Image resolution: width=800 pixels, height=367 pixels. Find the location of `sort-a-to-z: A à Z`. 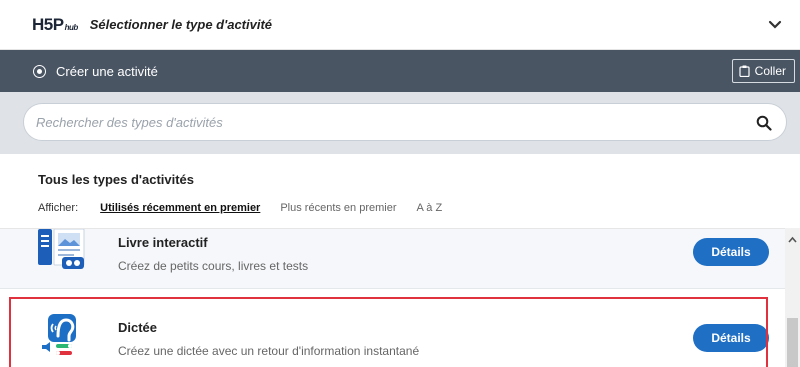

sort-a-to-z: A à Z is located at coordinates (430, 208).